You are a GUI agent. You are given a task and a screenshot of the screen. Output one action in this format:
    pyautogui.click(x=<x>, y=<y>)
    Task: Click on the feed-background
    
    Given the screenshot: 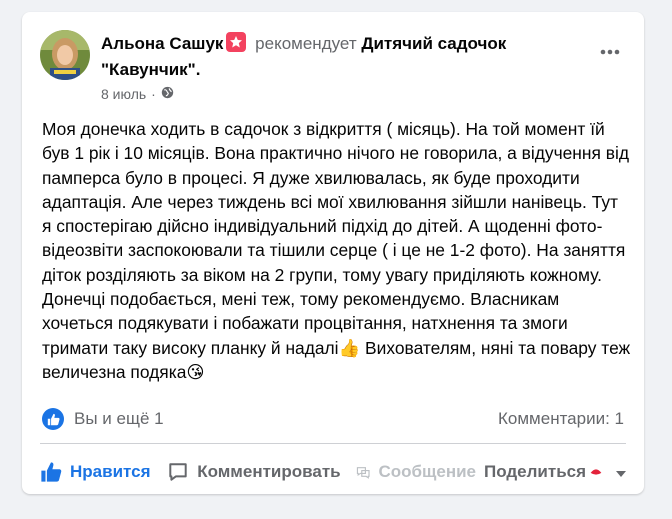 What is the action you would take?
    pyautogui.click(x=5, y=259)
    